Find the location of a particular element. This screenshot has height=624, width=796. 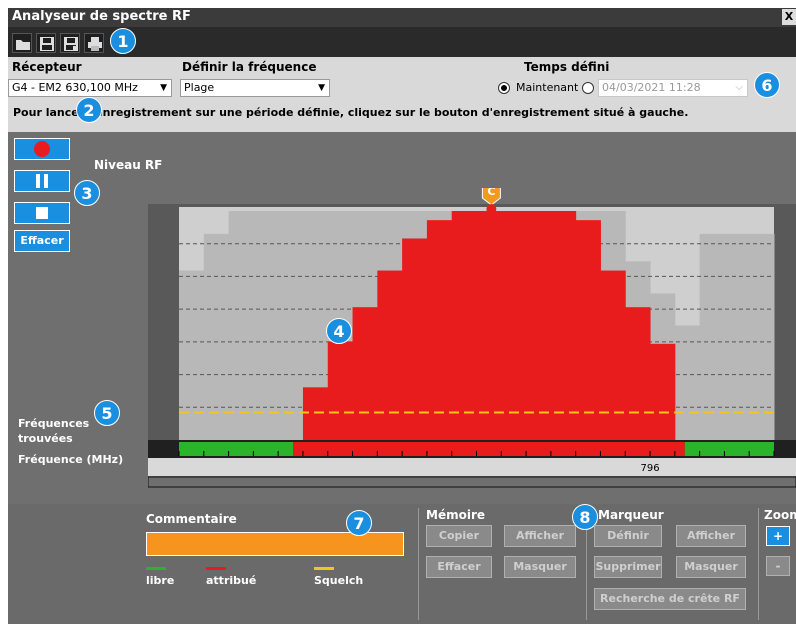

found-frequencies-text: Fréquences trouvées is located at coordinates (54, 431).